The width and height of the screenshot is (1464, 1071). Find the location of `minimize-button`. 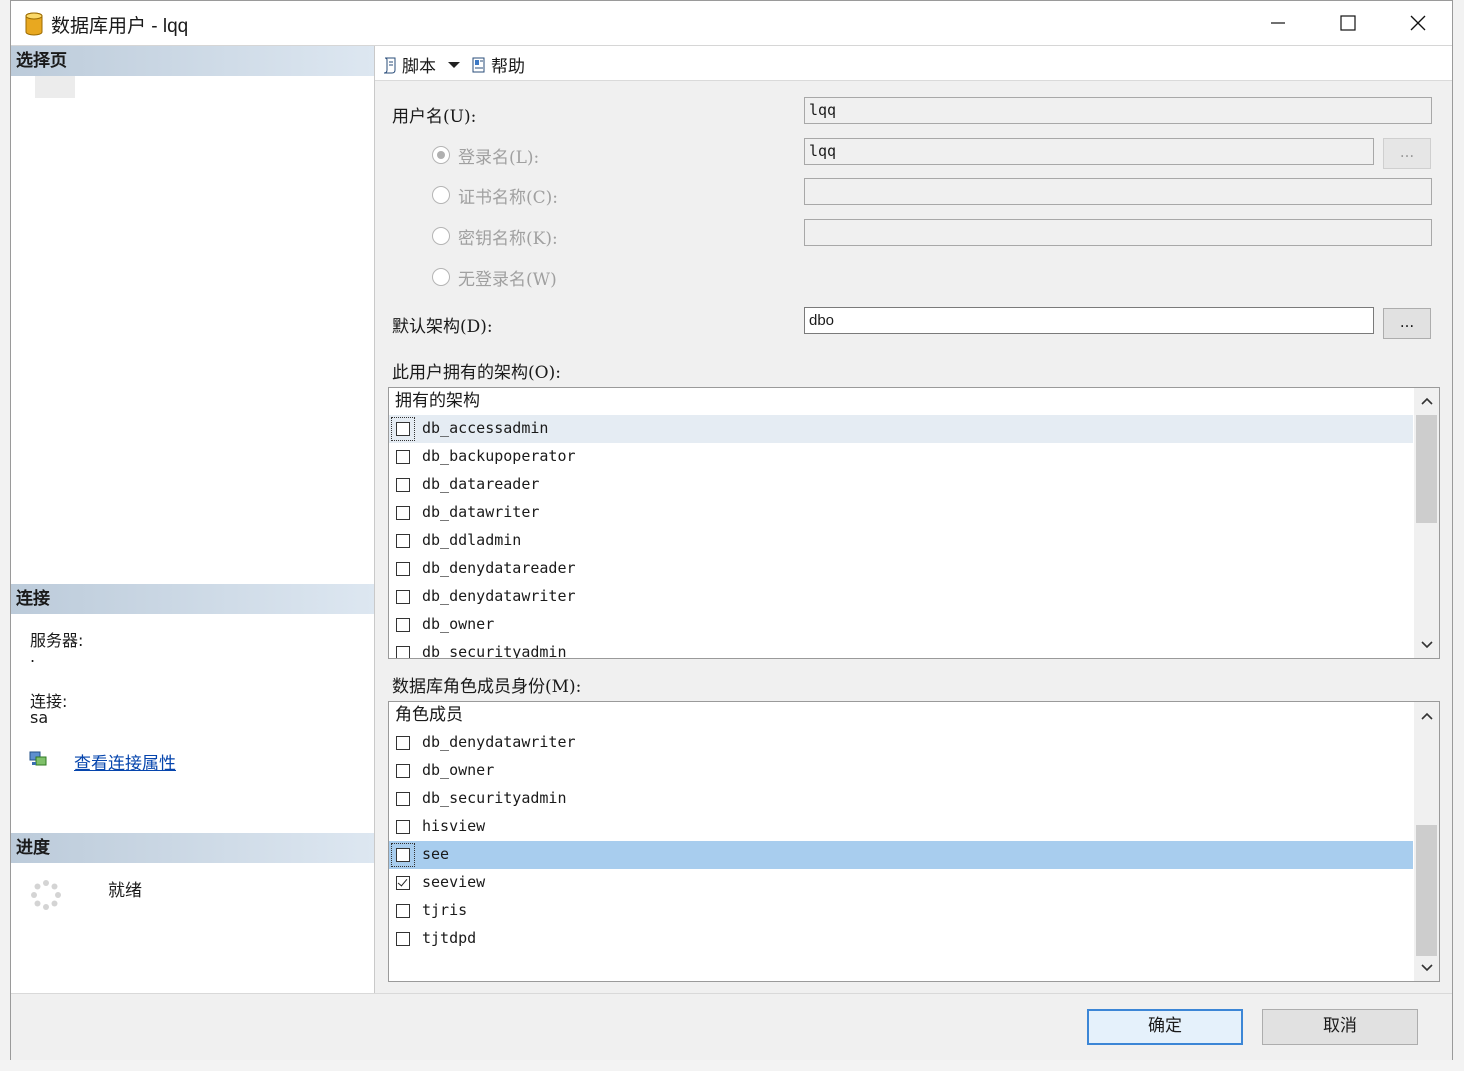

minimize-button is located at coordinates (1278, 23).